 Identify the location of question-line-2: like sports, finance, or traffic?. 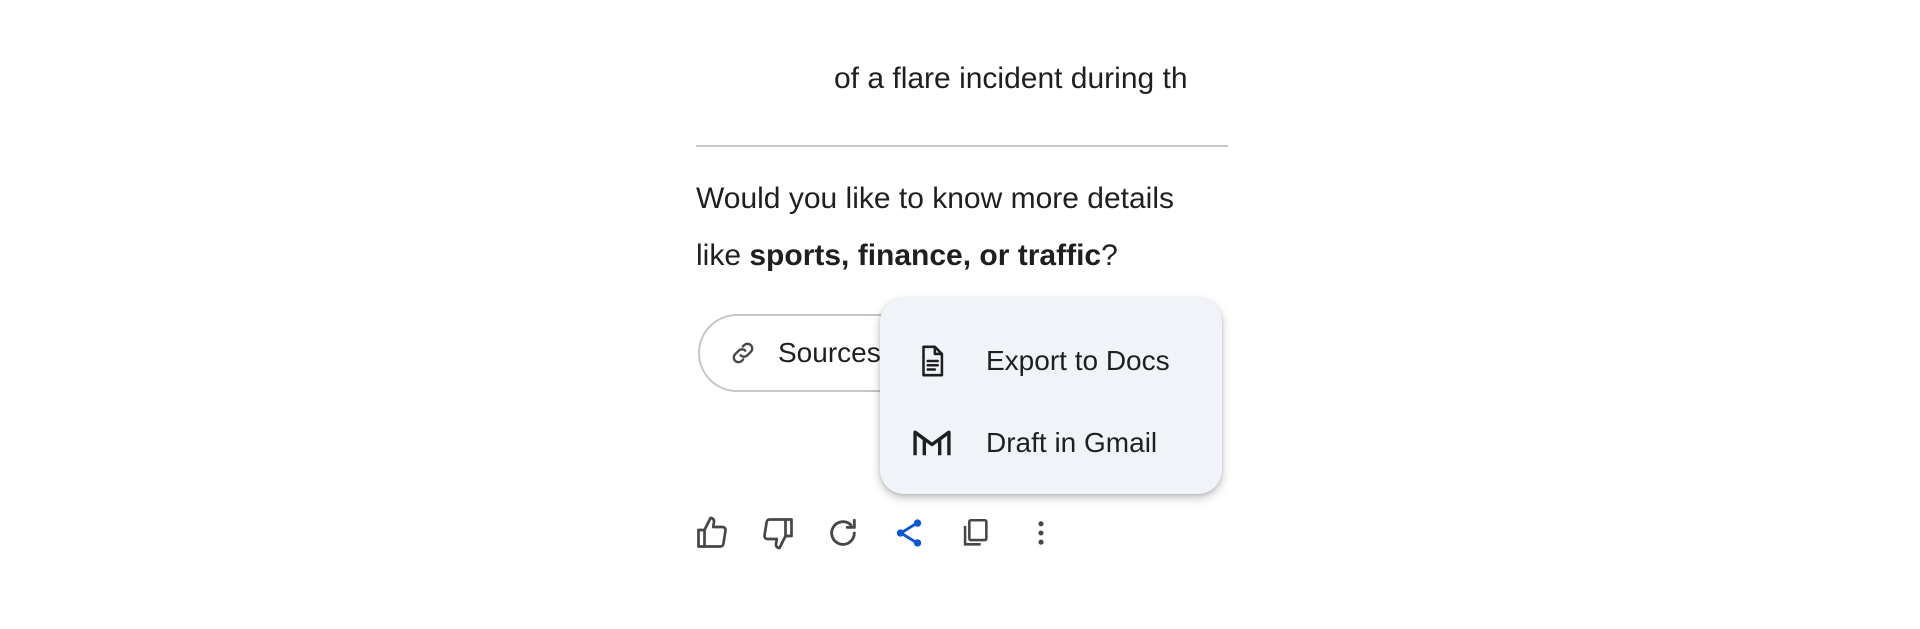
(935, 255).